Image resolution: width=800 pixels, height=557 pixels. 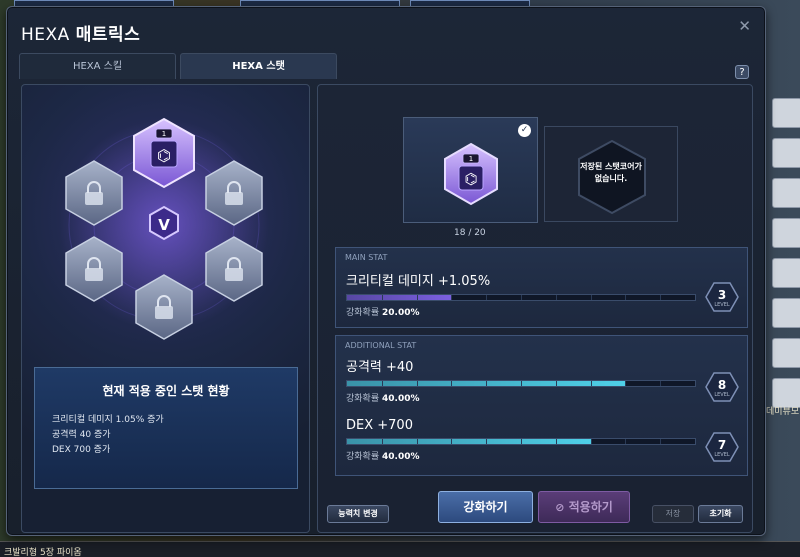 What do you see at coordinates (531, 311) in the screenshot?
I see `main-stat-probability: 강화확률 20.00%` at bounding box center [531, 311].